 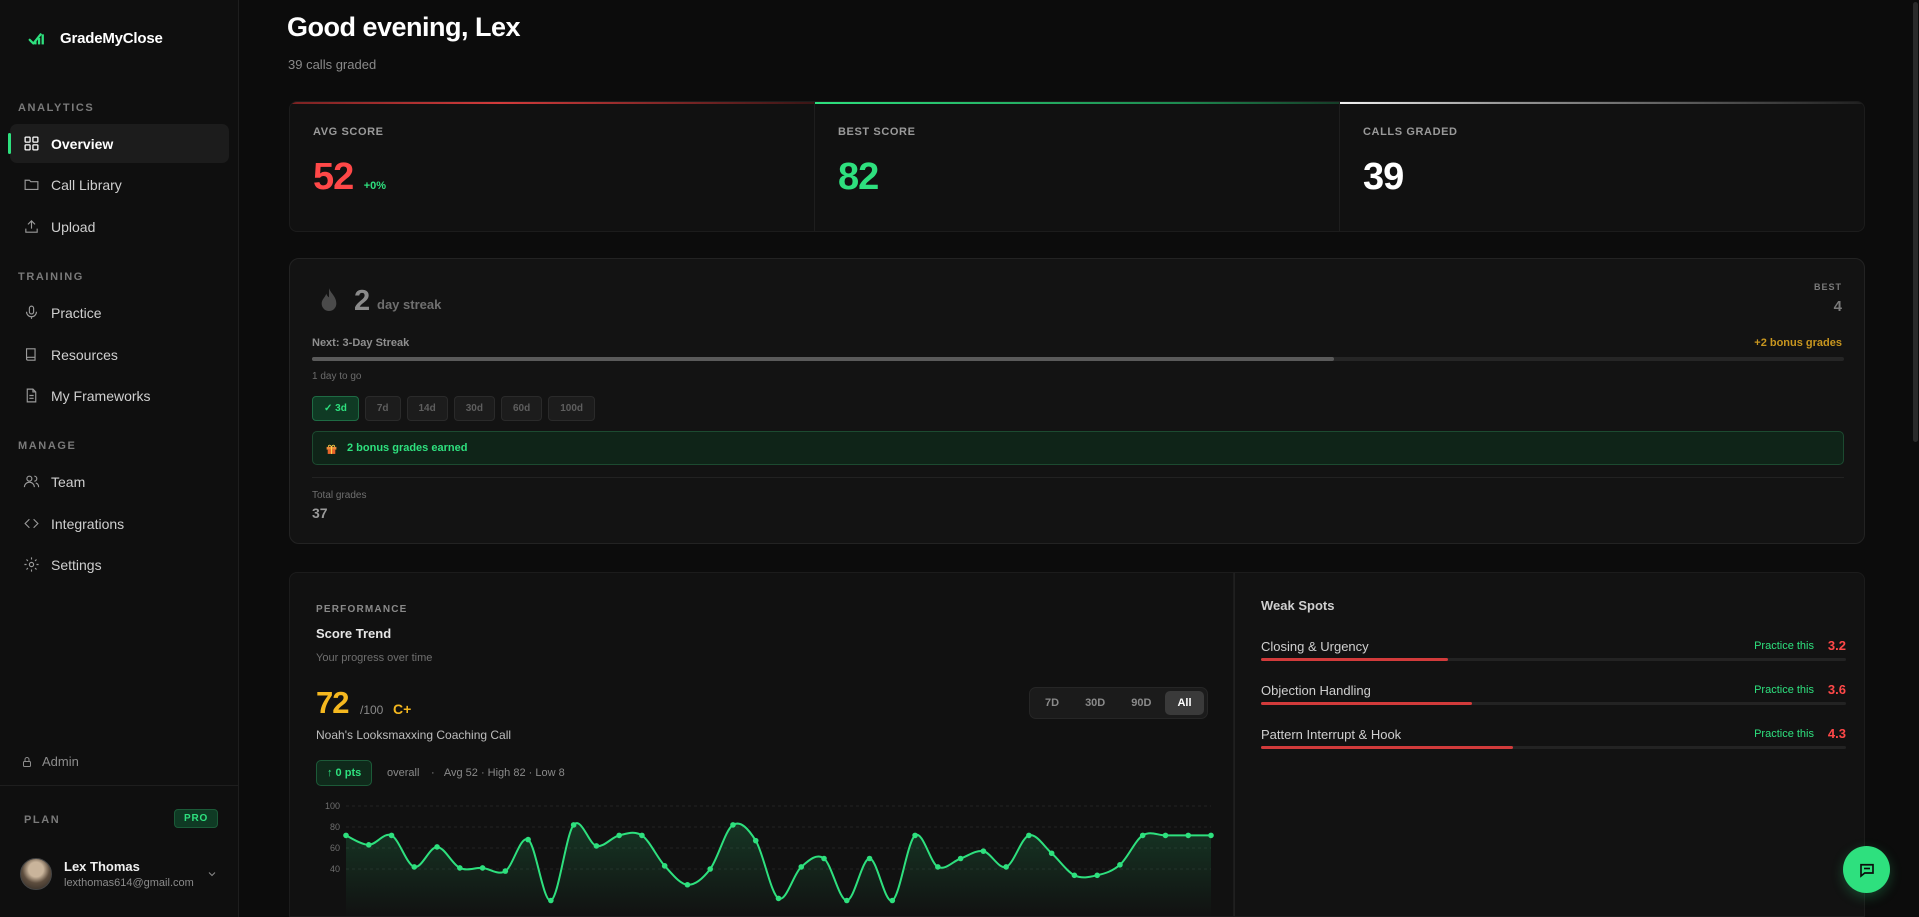 What do you see at coordinates (877, 132) in the screenshot?
I see `stat-label: BEST SCORE` at bounding box center [877, 132].